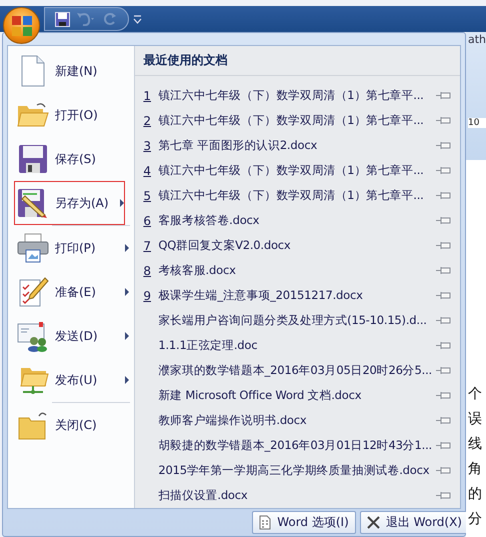 The height and width of the screenshot is (537, 486). I want to click on document-text: 误, so click(475, 419).